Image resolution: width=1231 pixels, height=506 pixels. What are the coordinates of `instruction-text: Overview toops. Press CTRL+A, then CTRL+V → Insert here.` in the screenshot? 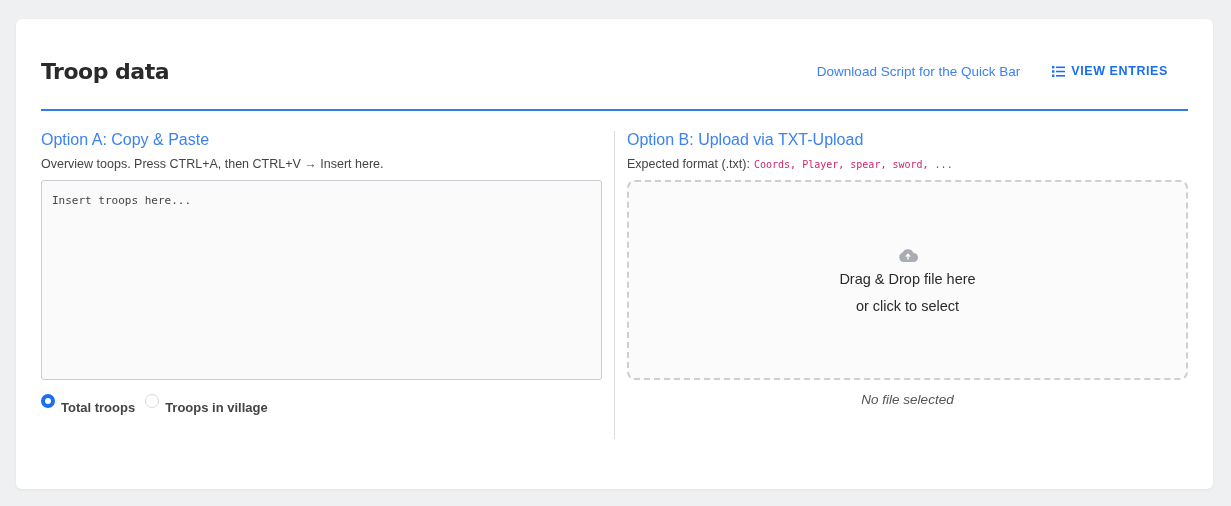 It's located at (213, 164).